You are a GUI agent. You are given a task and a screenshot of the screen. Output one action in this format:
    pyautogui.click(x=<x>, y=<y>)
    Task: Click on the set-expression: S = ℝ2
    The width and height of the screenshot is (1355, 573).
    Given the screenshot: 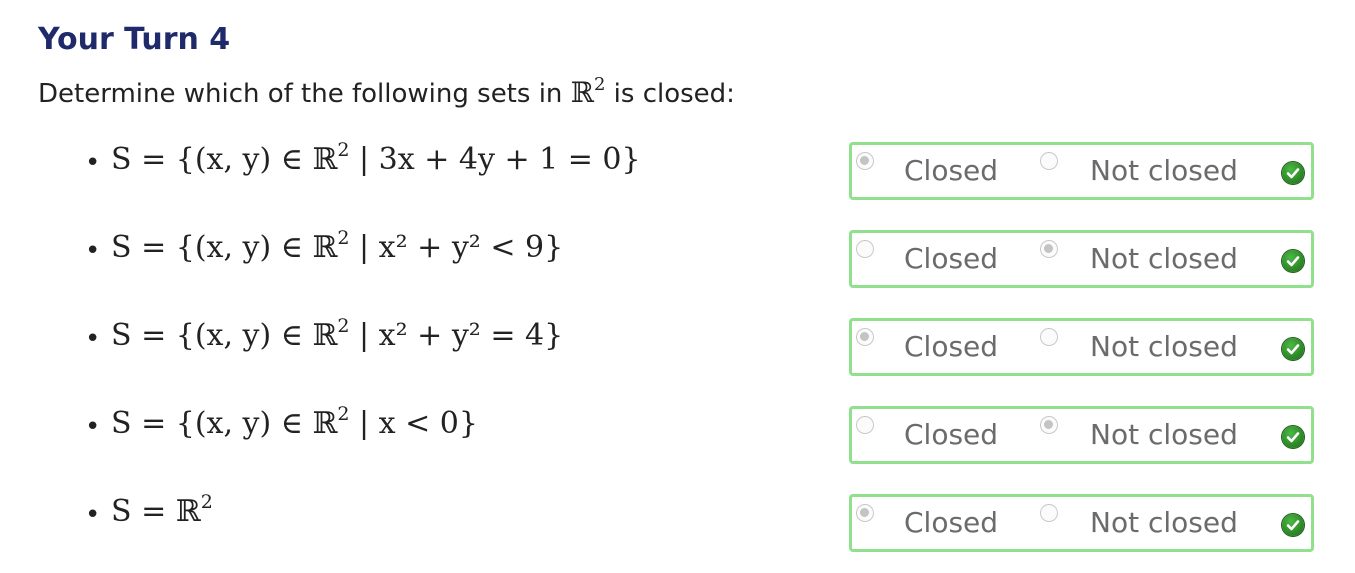 What is the action you would take?
    pyautogui.click(x=162, y=510)
    